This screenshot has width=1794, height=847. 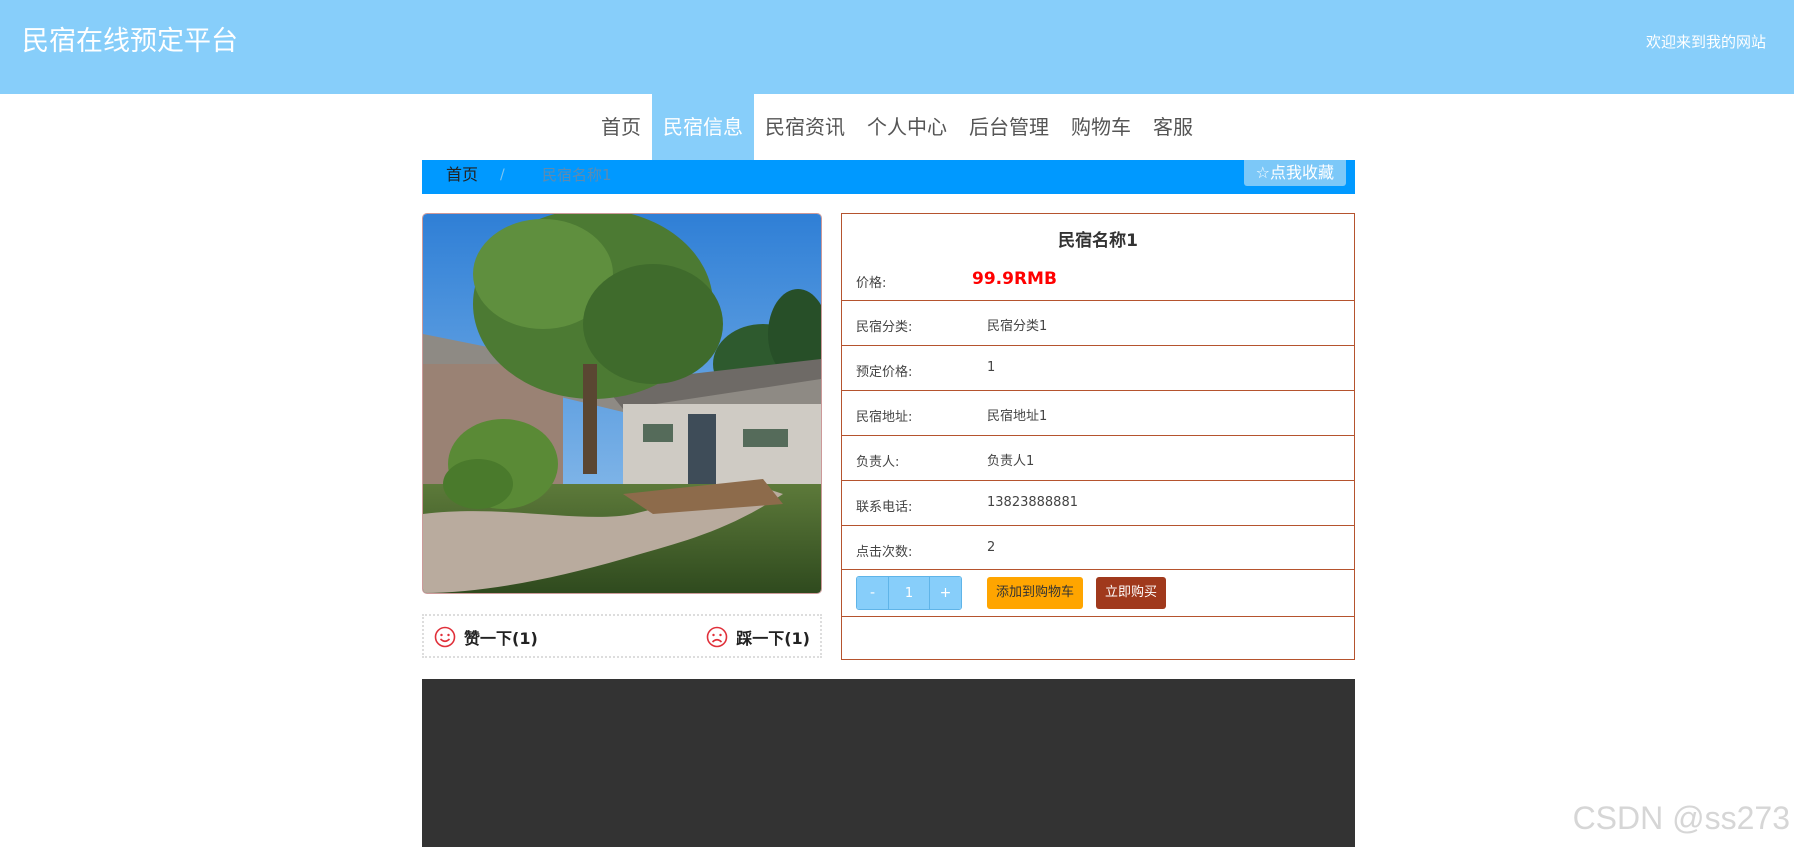 I want to click on homestay-photo, so click(x=622, y=403).